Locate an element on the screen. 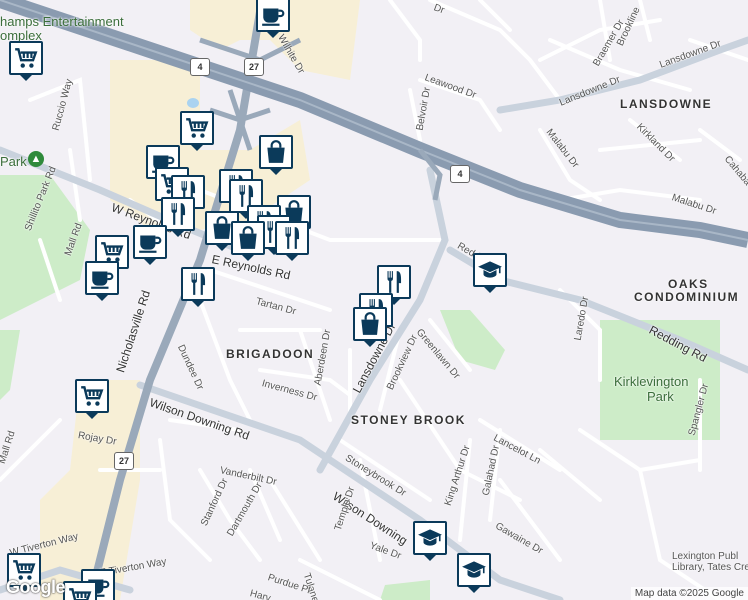 The height and width of the screenshot is (600, 748). park-marker-icon: ▲ is located at coordinates (36, 159).